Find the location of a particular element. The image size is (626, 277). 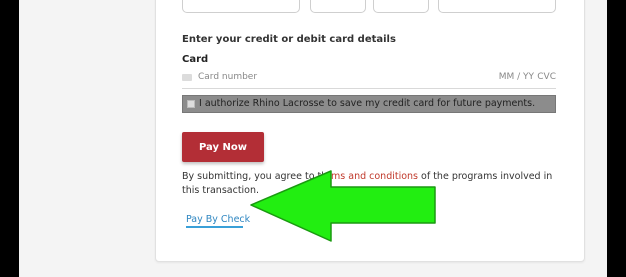

card-label: Card is located at coordinates (195, 59).